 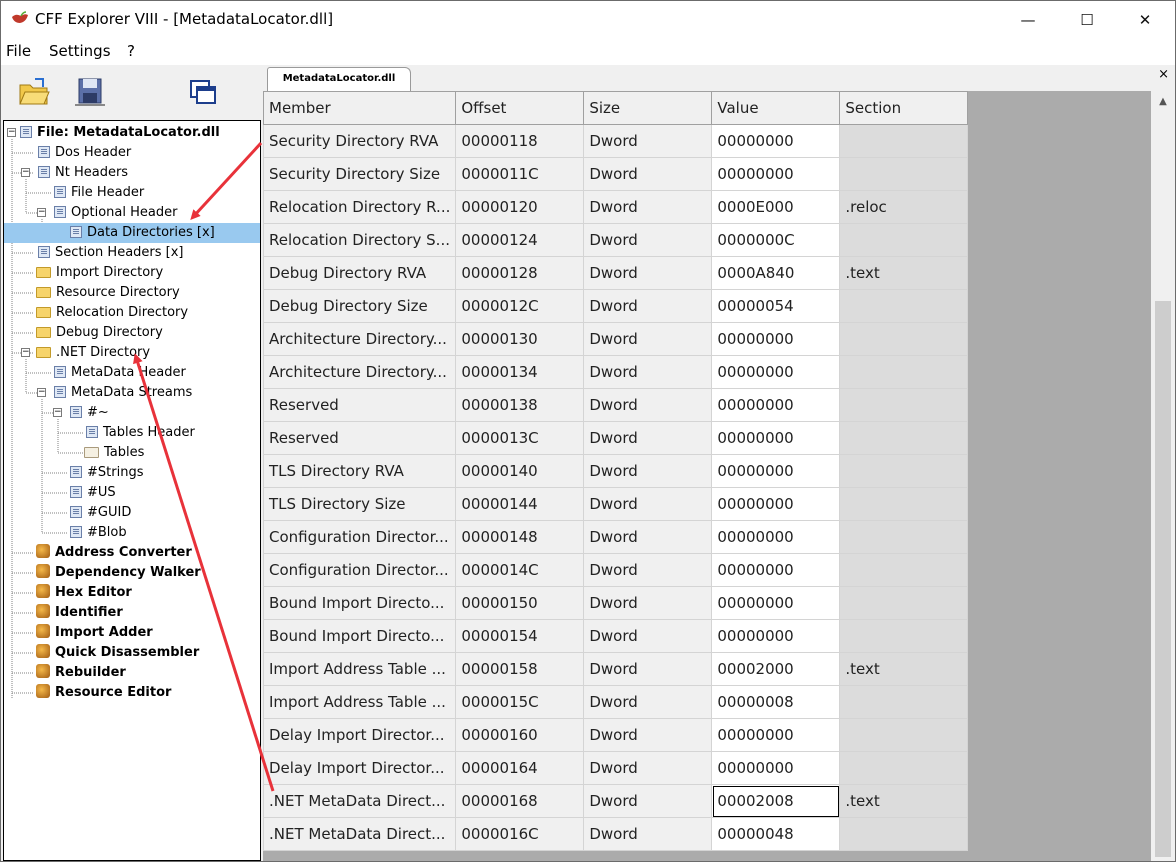 I want to click on value-cell: 00000054, so click(x=776, y=306).